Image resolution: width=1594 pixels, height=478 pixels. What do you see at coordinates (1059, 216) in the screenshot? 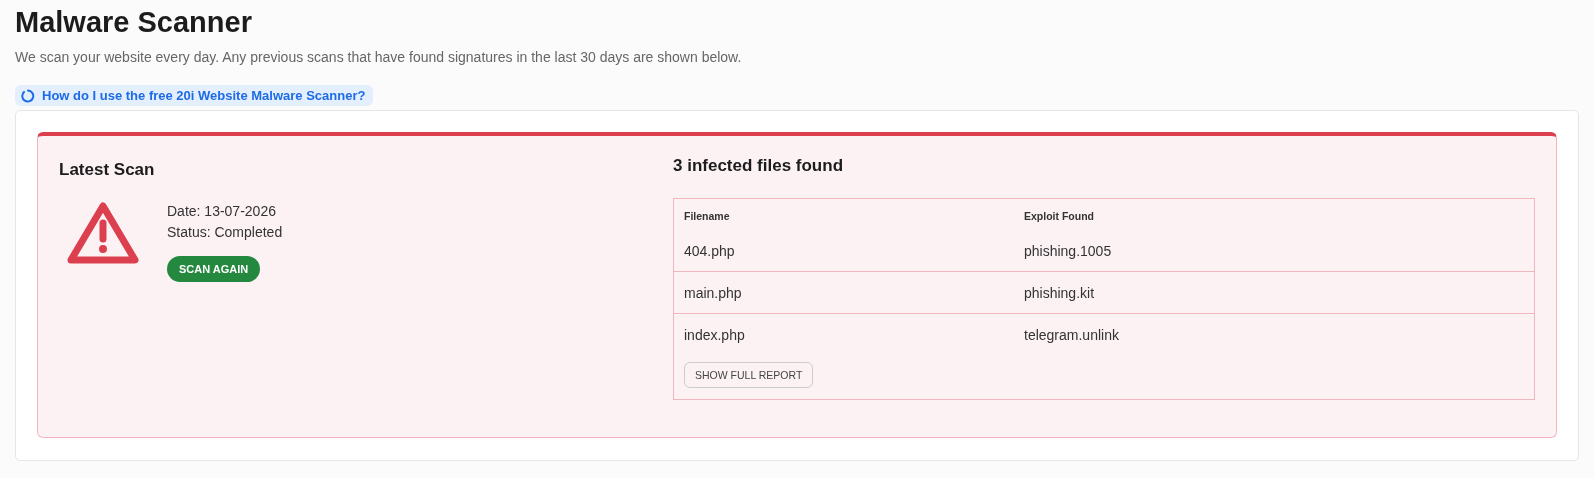
I see `column-header: Exploit Found` at bounding box center [1059, 216].